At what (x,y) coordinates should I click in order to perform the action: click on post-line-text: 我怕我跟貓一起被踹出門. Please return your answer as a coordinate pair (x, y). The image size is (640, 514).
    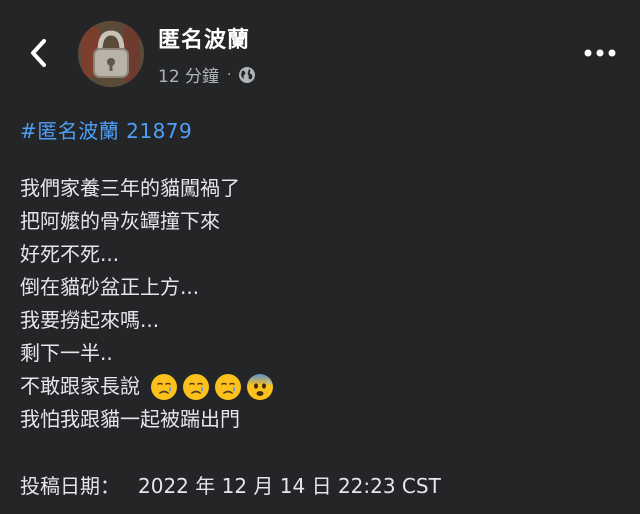
    Looking at the image, I should click on (130, 419).